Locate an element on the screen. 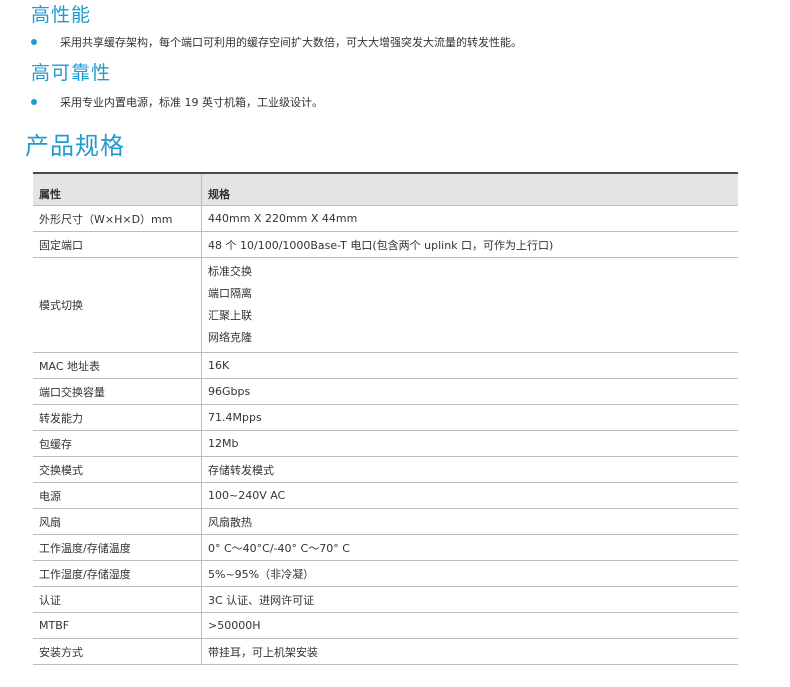 The height and width of the screenshot is (687, 790). row-attr: 风扇 is located at coordinates (117, 521).